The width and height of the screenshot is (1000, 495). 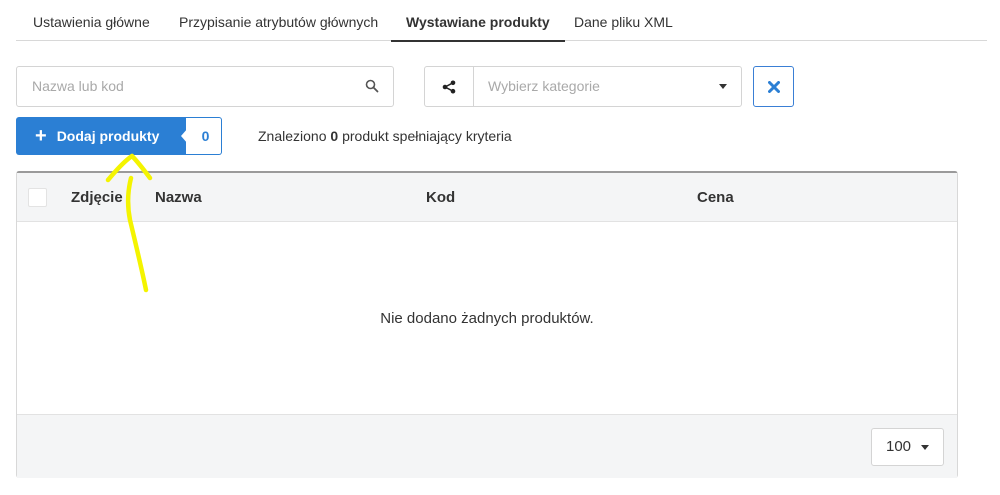 I want to click on badge-pointer, so click(x=184, y=136).